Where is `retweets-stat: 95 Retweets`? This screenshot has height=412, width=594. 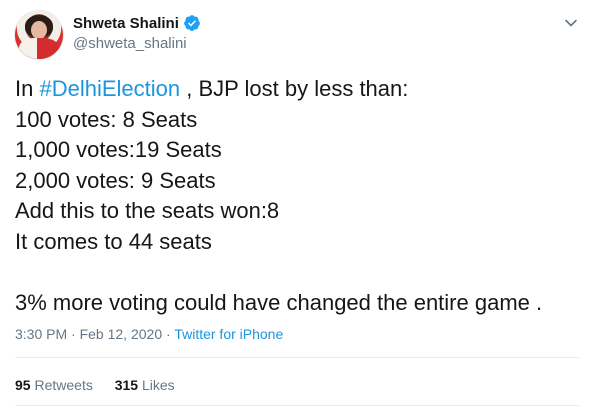 retweets-stat: 95 Retweets is located at coordinates (54, 385).